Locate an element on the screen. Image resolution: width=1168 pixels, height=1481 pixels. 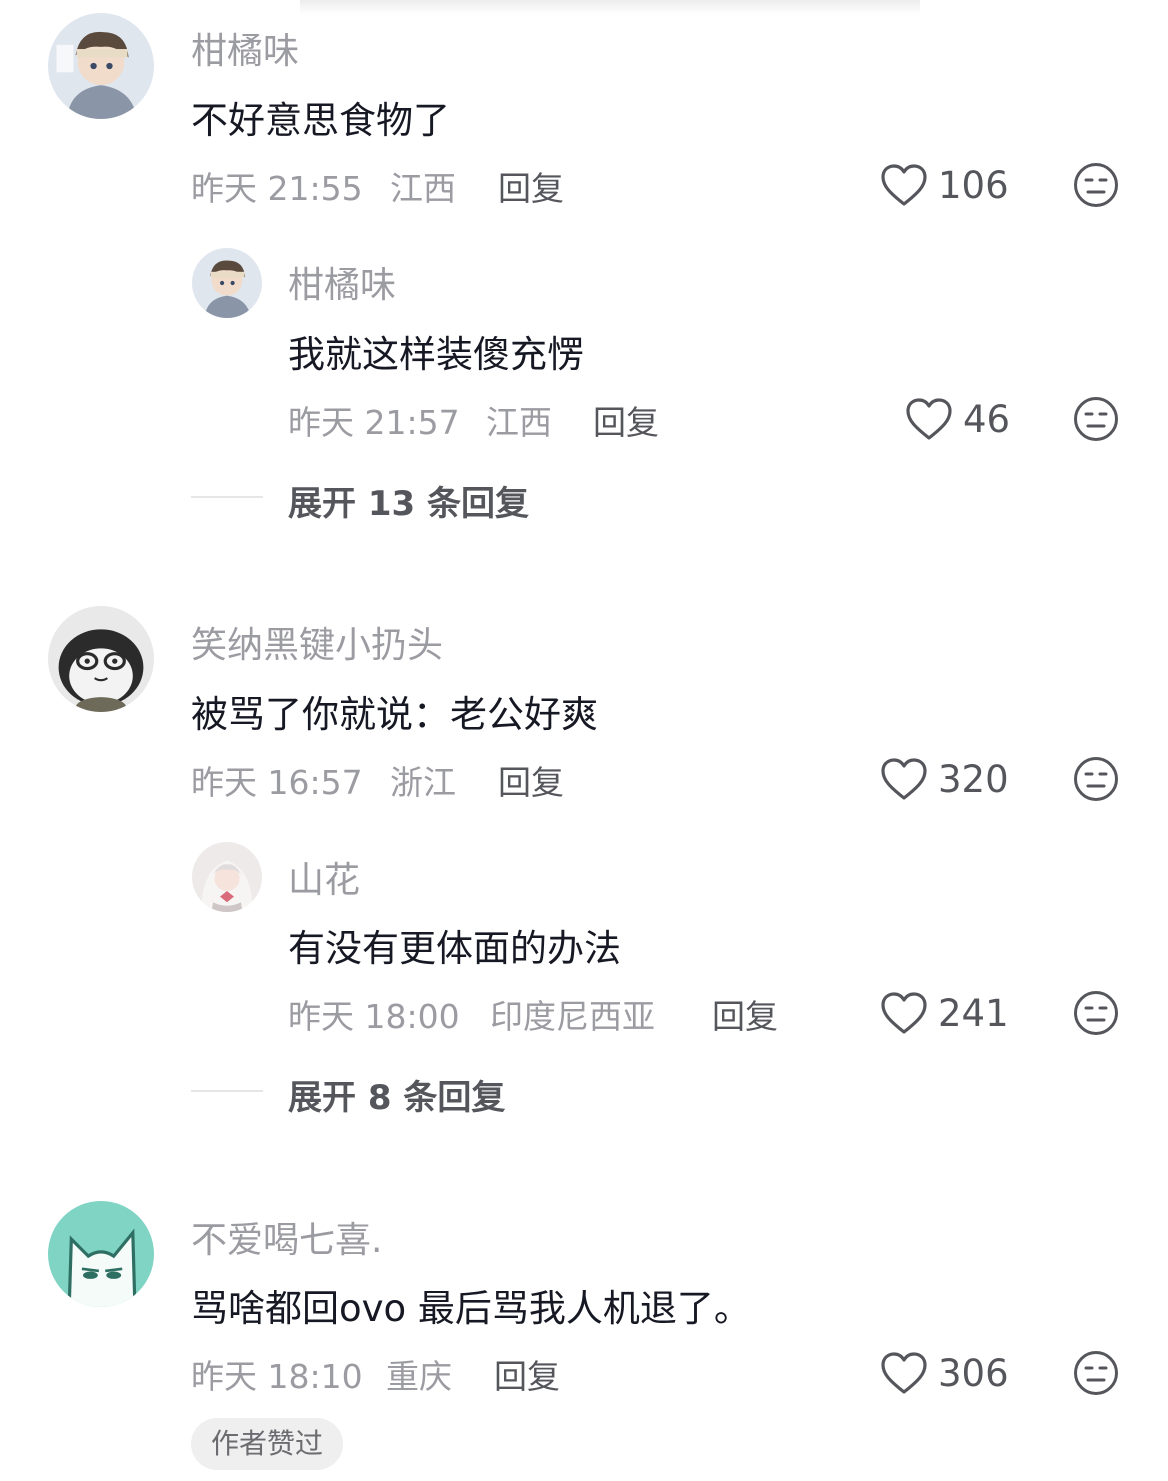
reply-time: 昨天 18:00 is located at coordinates (374, 1016).